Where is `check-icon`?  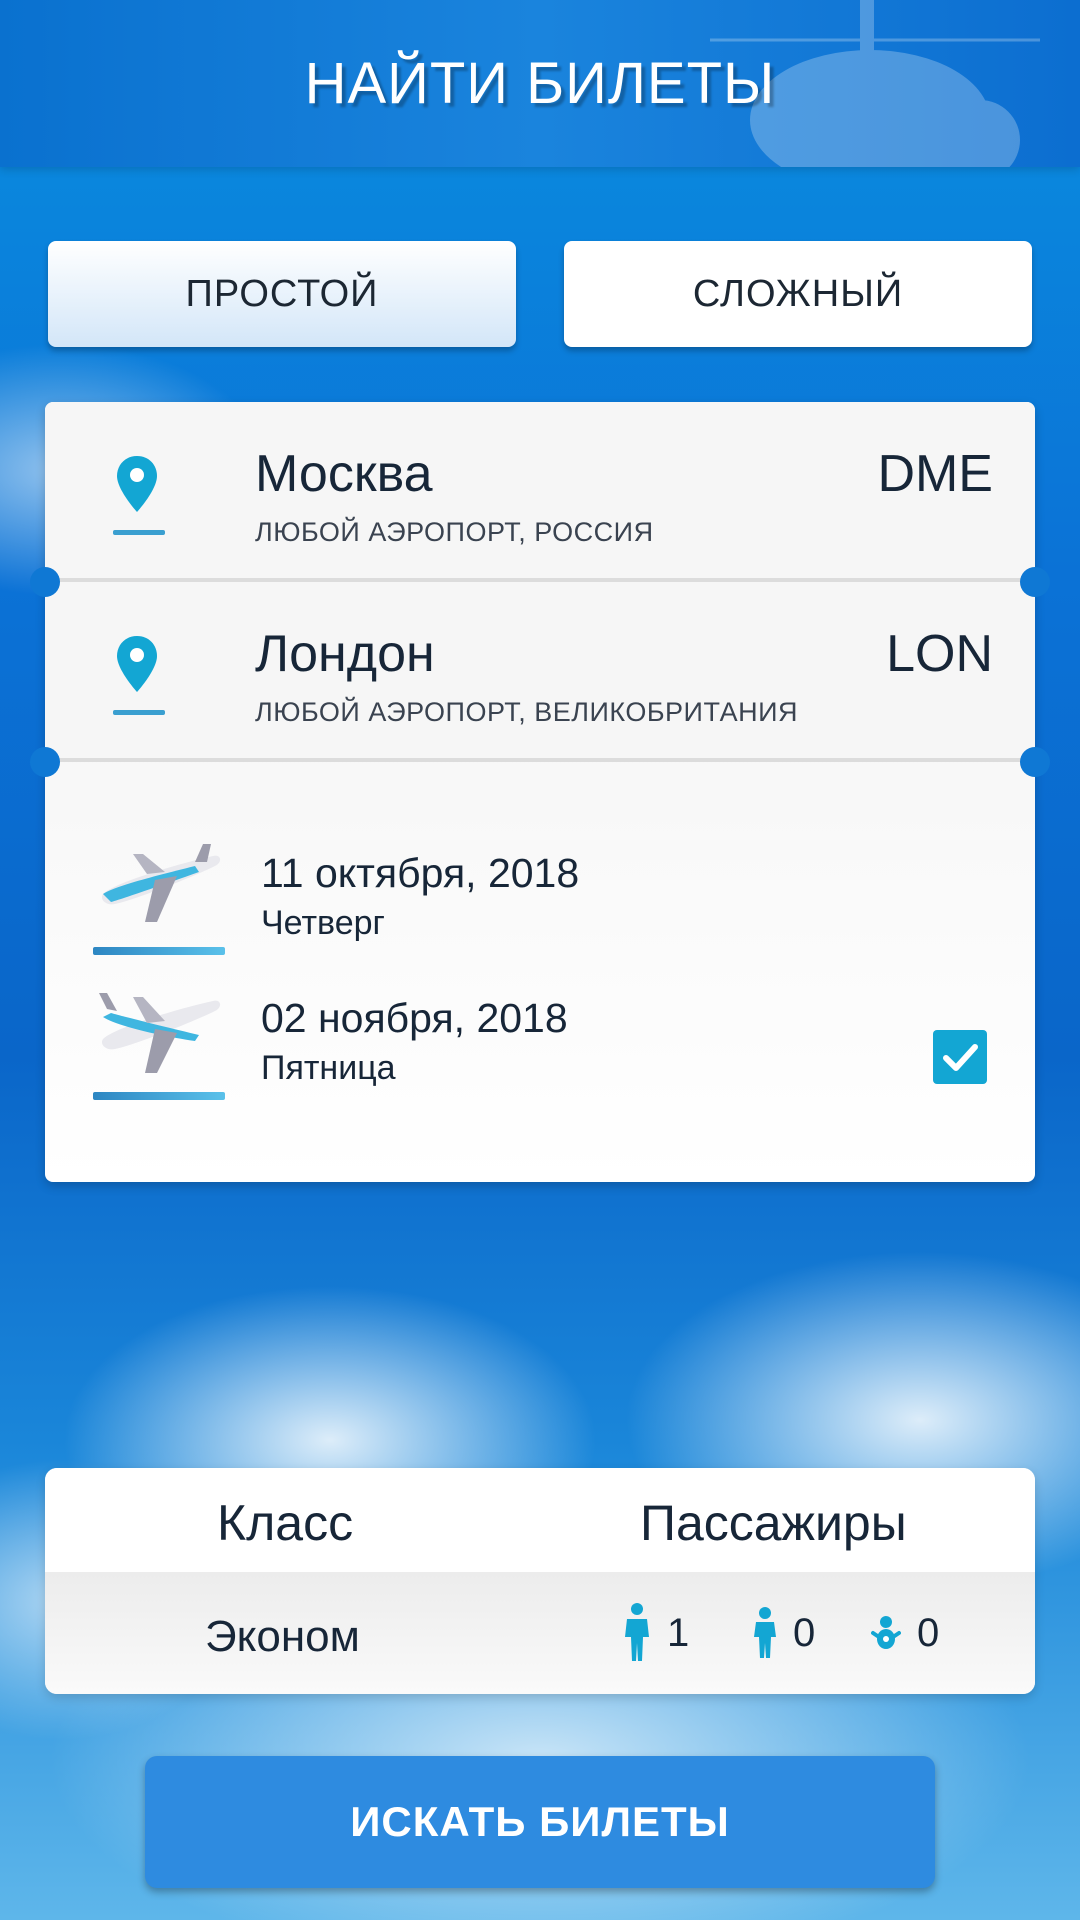 check-icon is located at coordinates (960, 1057).